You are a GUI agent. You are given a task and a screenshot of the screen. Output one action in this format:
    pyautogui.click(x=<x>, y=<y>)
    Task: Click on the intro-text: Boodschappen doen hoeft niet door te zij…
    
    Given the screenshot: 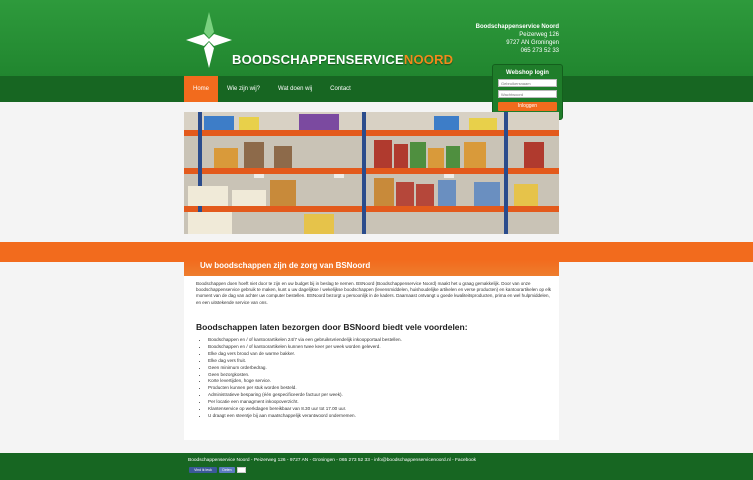 What is the action you would take?
    pyautogui.click(x=373, y=293)
    